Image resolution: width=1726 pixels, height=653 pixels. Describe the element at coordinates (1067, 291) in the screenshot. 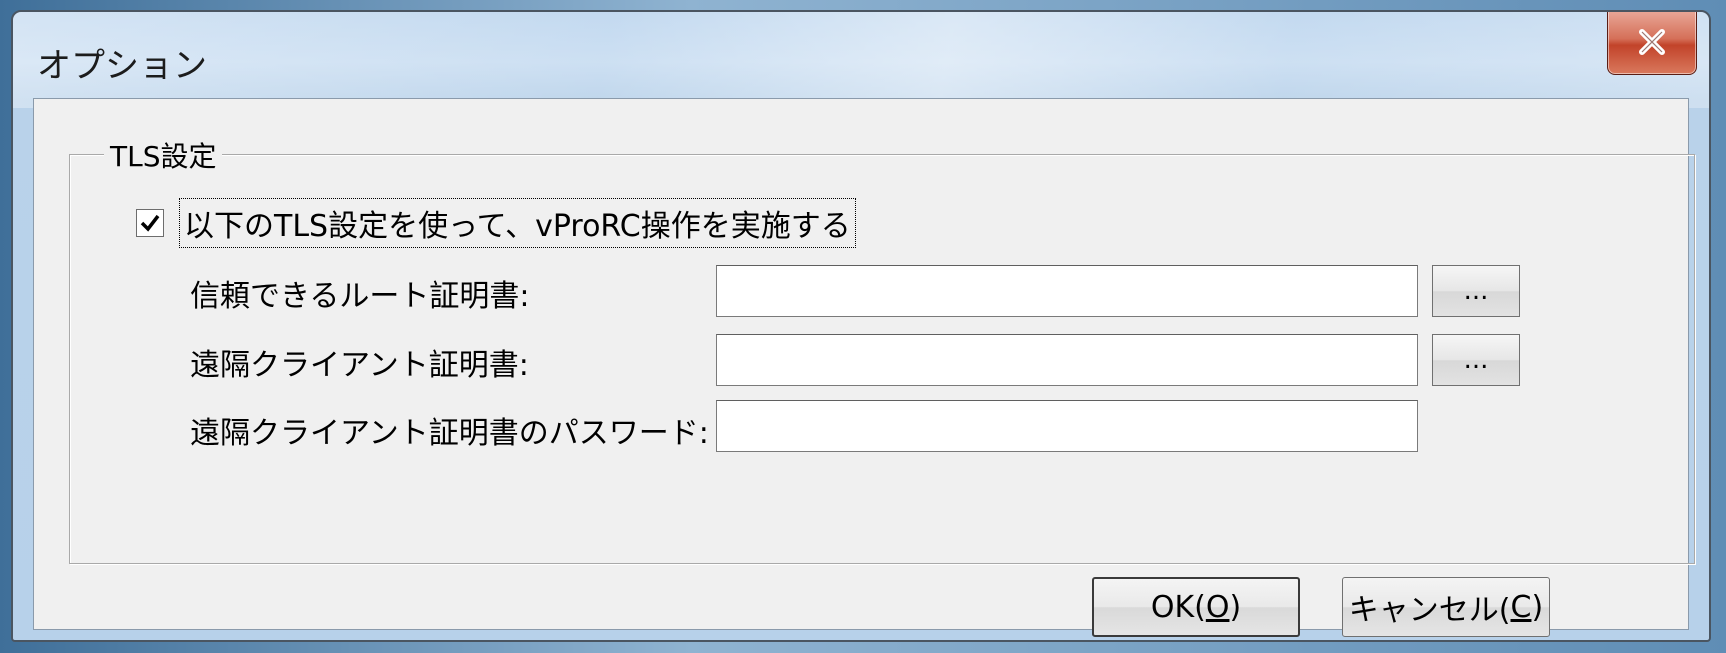

I see `trusted-root-cert-field` at that location.